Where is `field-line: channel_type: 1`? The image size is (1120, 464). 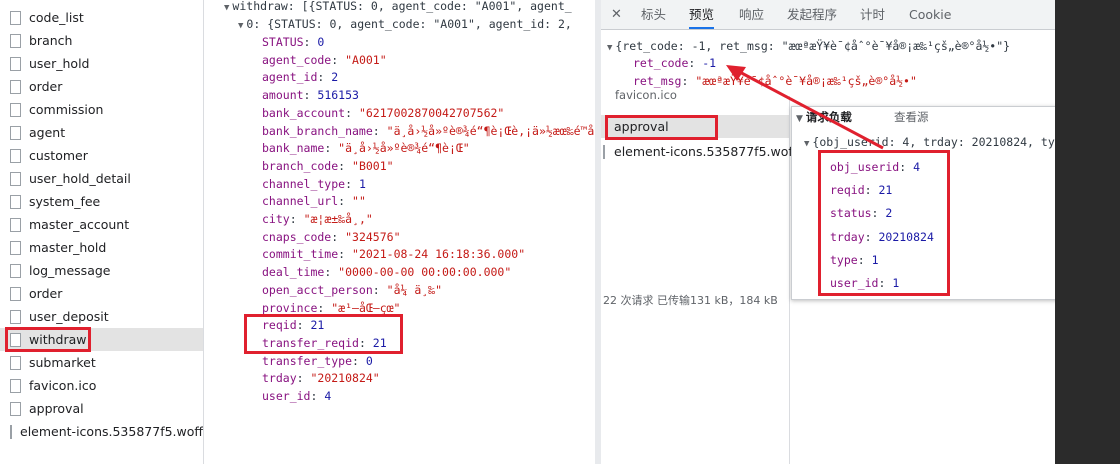
field-line: channel_type: 1 is located at coordinates (314, 183).